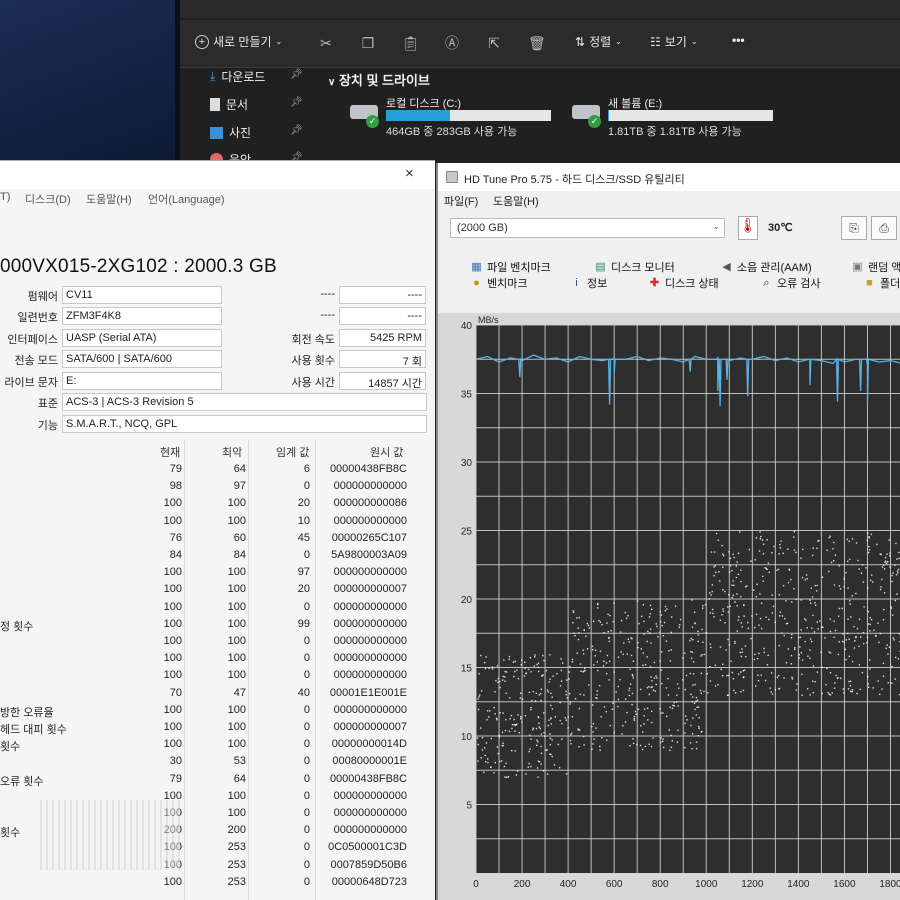 This screenshot has width=900, height=900. I want to click on table-row: 100 253 0 00000648D723, so click(217, 883).